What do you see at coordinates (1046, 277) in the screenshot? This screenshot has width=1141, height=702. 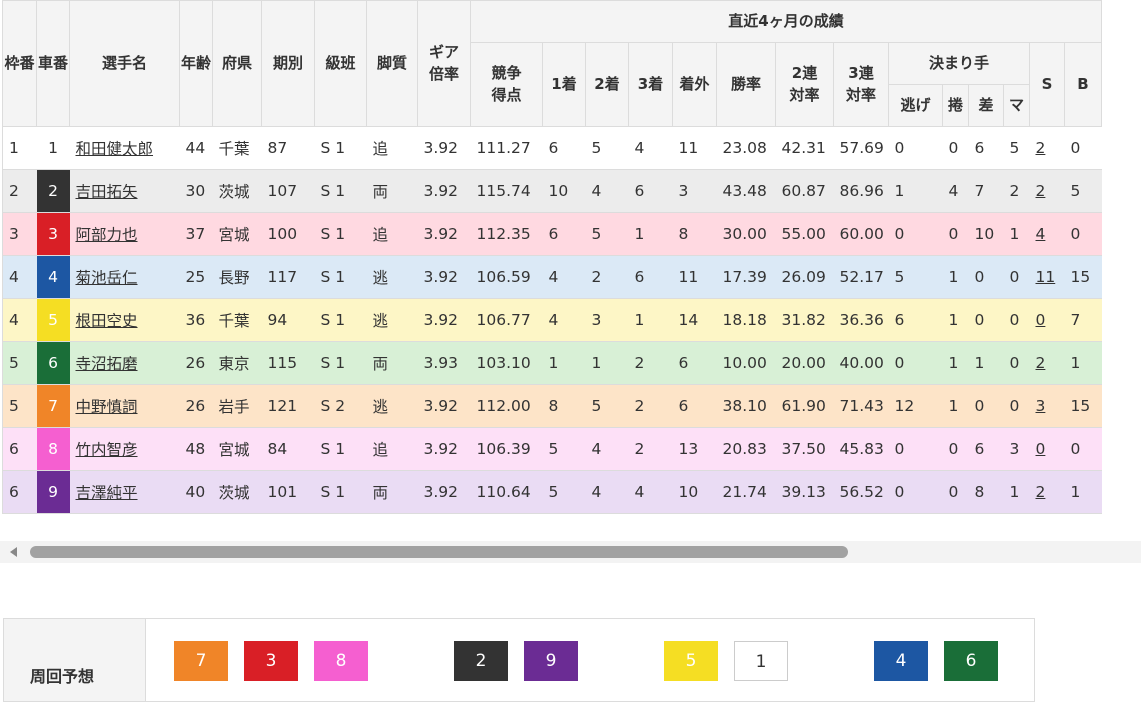 I see `s-count-link: 11` at bounding box center [1046, 277].